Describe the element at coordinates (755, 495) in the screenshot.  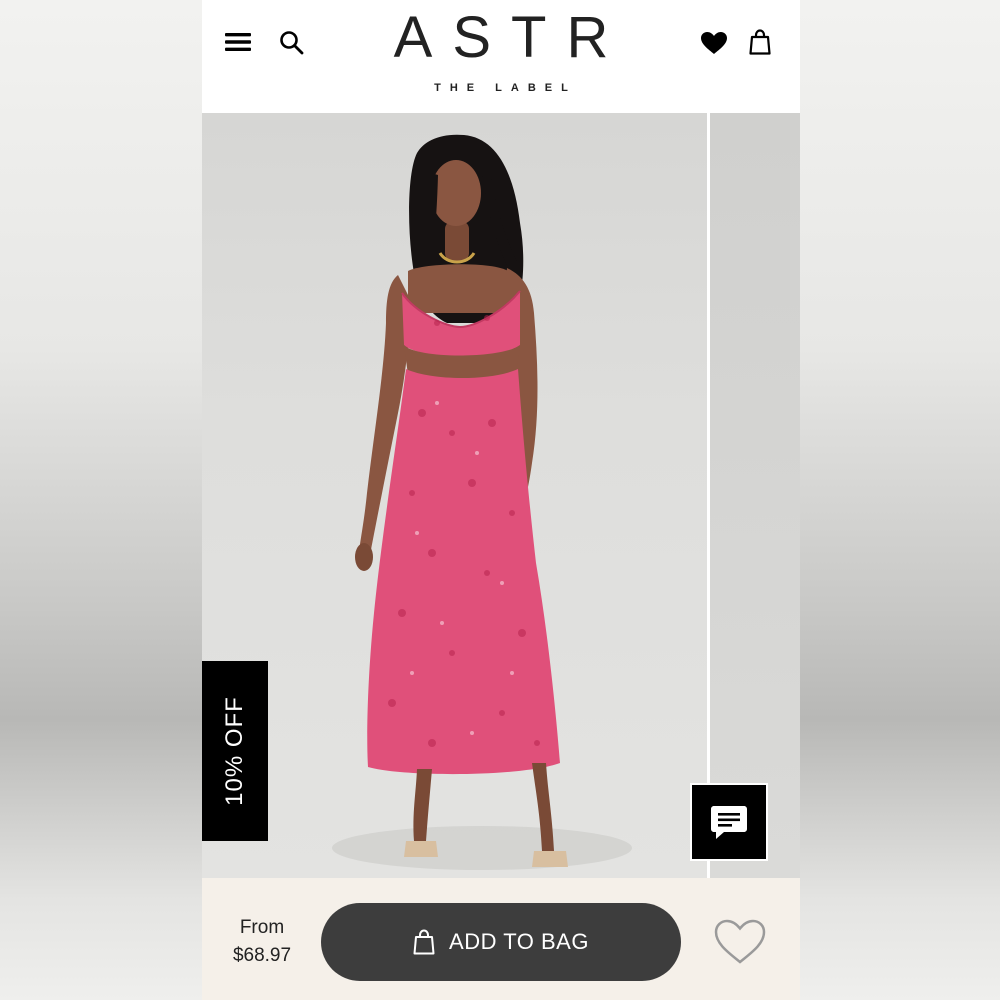
I see `product-photo-next-peek` at that location.